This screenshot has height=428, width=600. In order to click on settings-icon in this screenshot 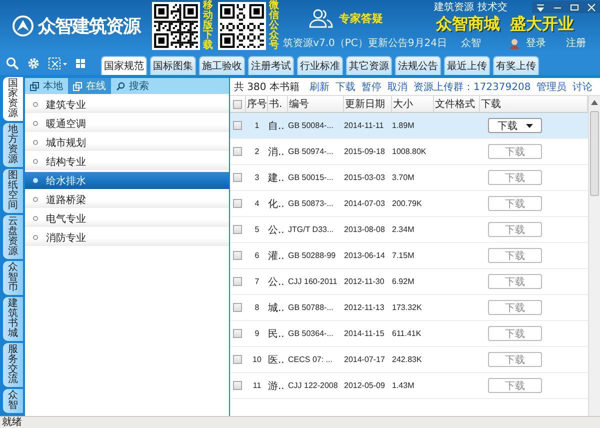, I will do `click(33, 63)`.